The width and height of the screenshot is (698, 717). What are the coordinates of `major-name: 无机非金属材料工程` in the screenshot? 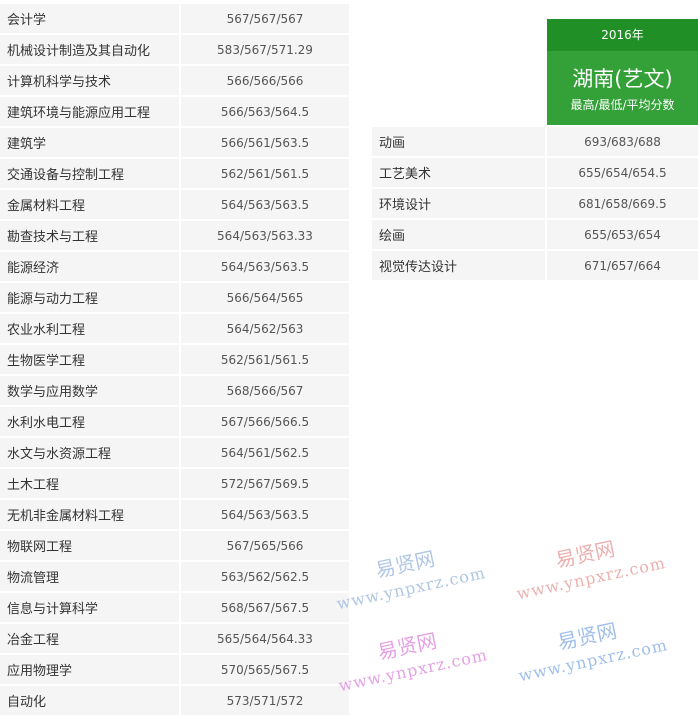 It's located at (90, 514).